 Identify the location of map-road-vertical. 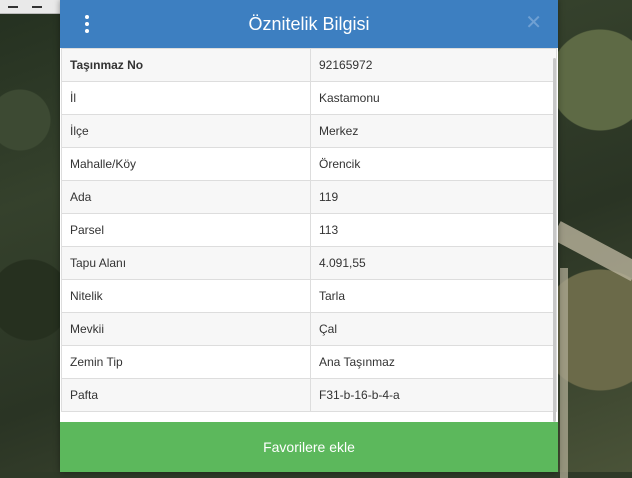
(564, 373).